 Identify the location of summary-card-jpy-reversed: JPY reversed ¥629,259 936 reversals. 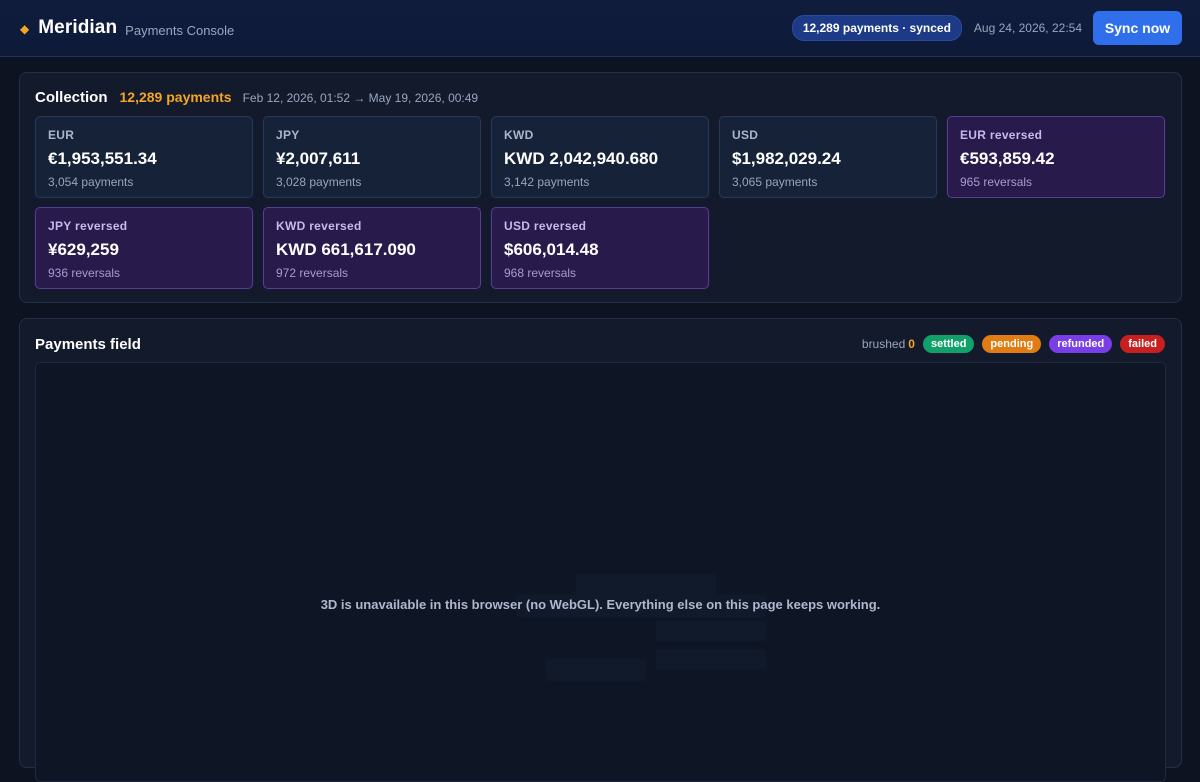
(144, 248).